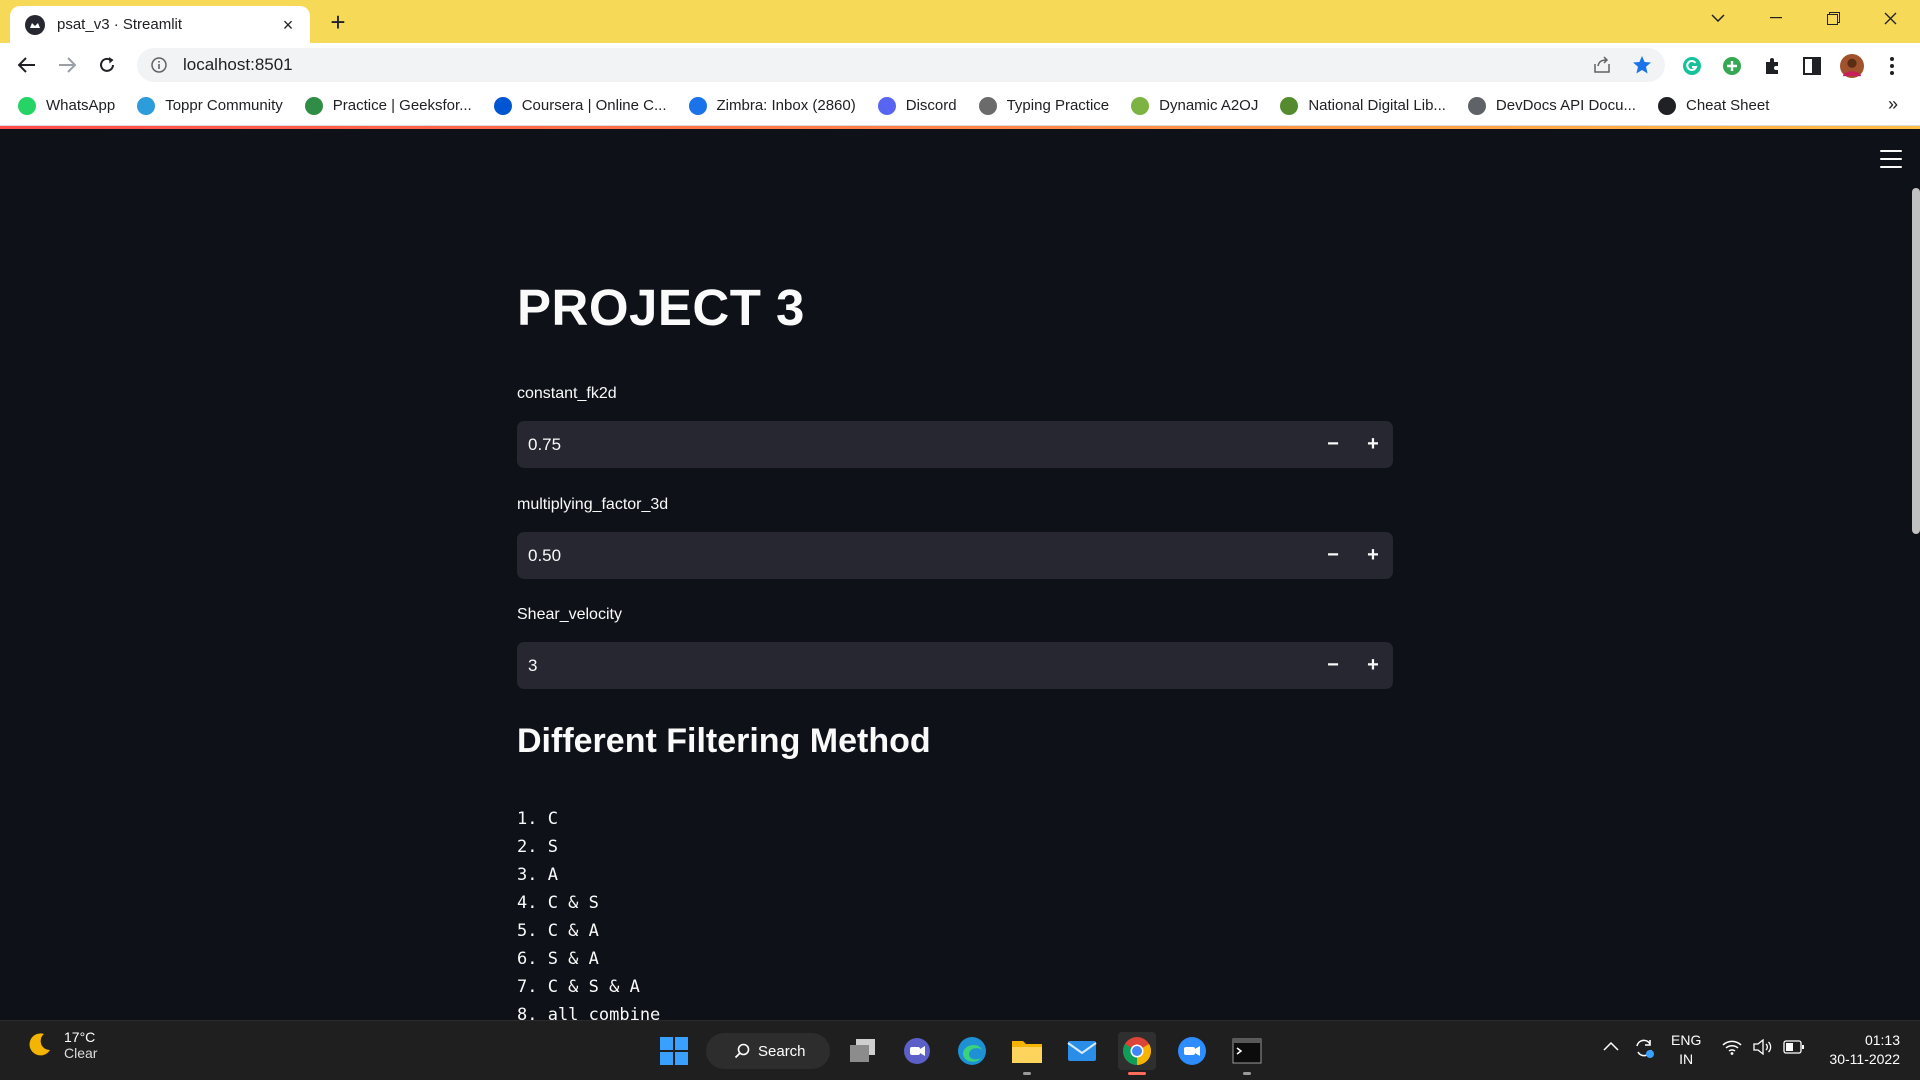  I want to click on constant-fk2d-input: 0.75 − +, so click(955, 444).